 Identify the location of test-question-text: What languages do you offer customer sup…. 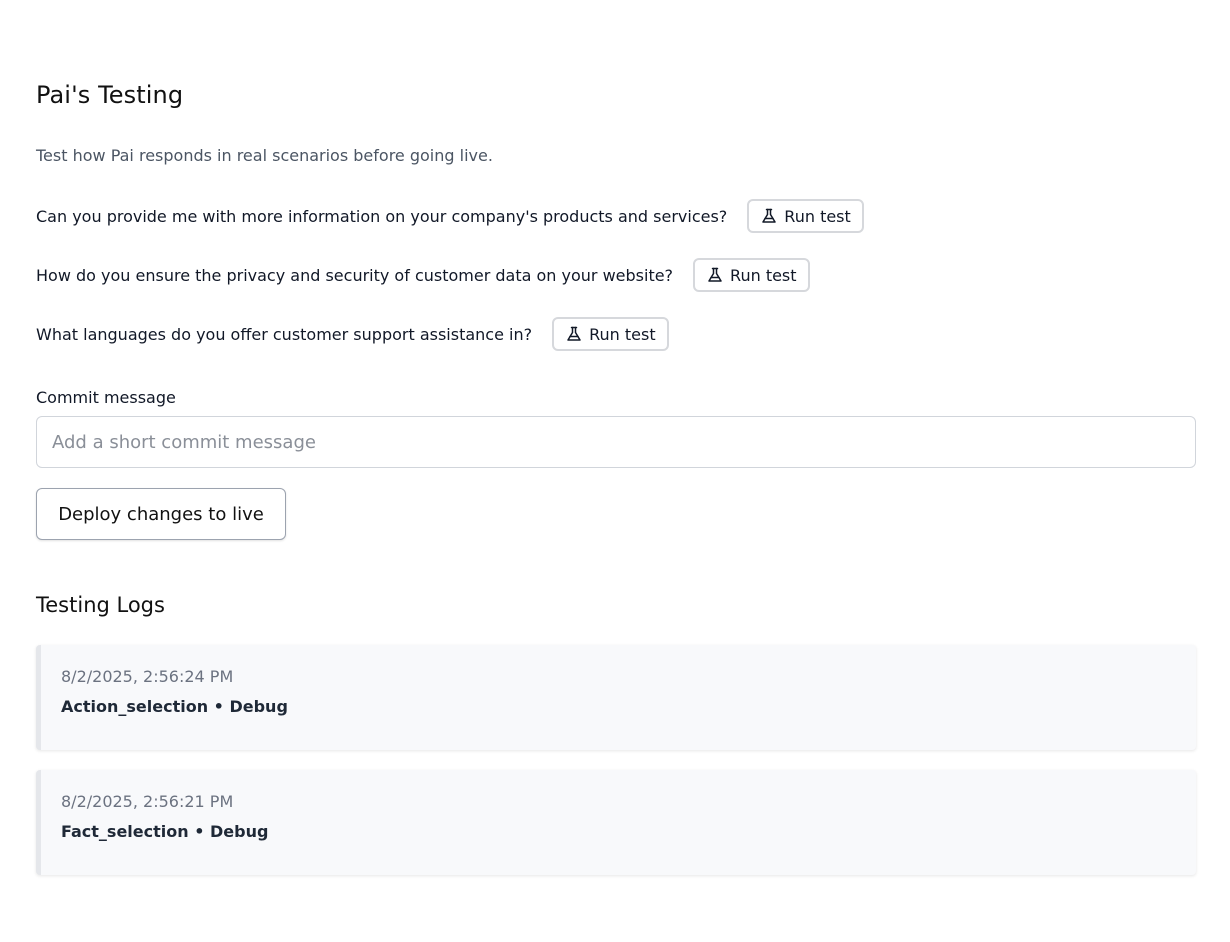
(284, 334).